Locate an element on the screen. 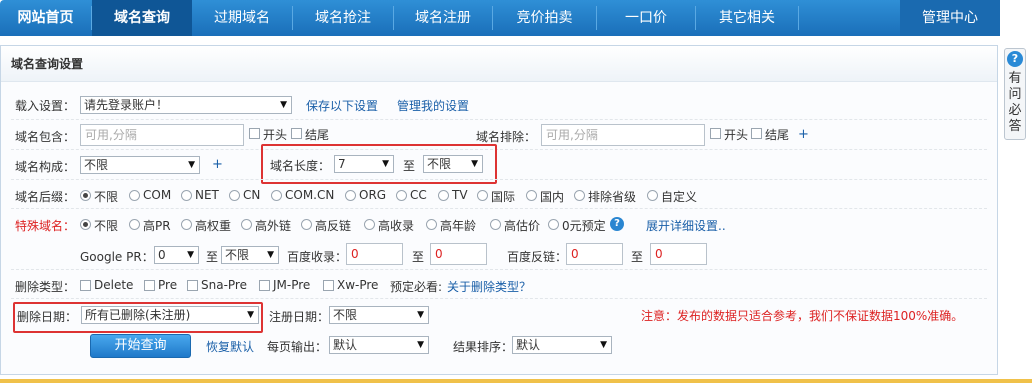 Image resolution: width=1032 pixels, height=383 pixels. load-settings-select: 请先登录账户！ ▼ is located at coordinates (186, 105).